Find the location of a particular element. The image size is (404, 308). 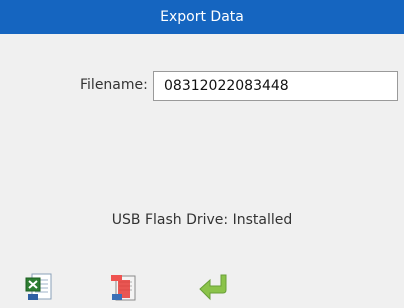

return-arrow-icon is located at coordinates (213, 287).